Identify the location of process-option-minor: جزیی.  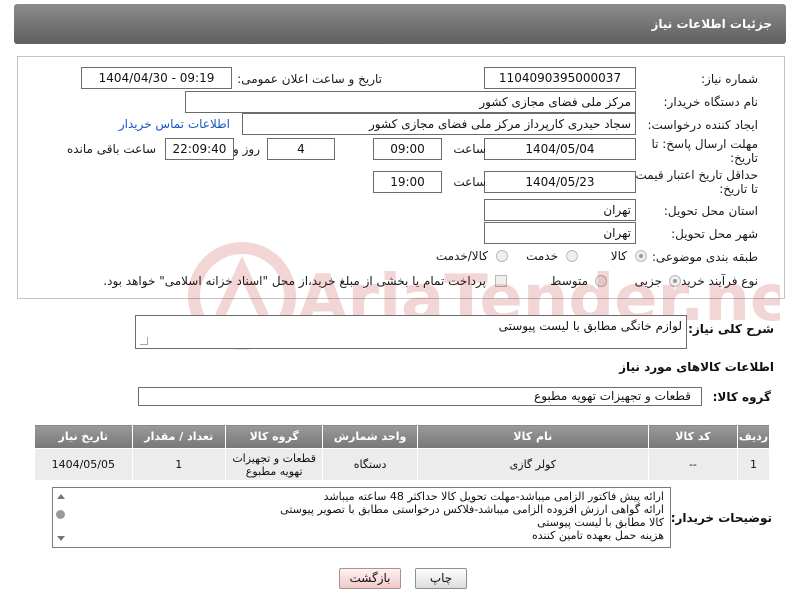
(648, 281).